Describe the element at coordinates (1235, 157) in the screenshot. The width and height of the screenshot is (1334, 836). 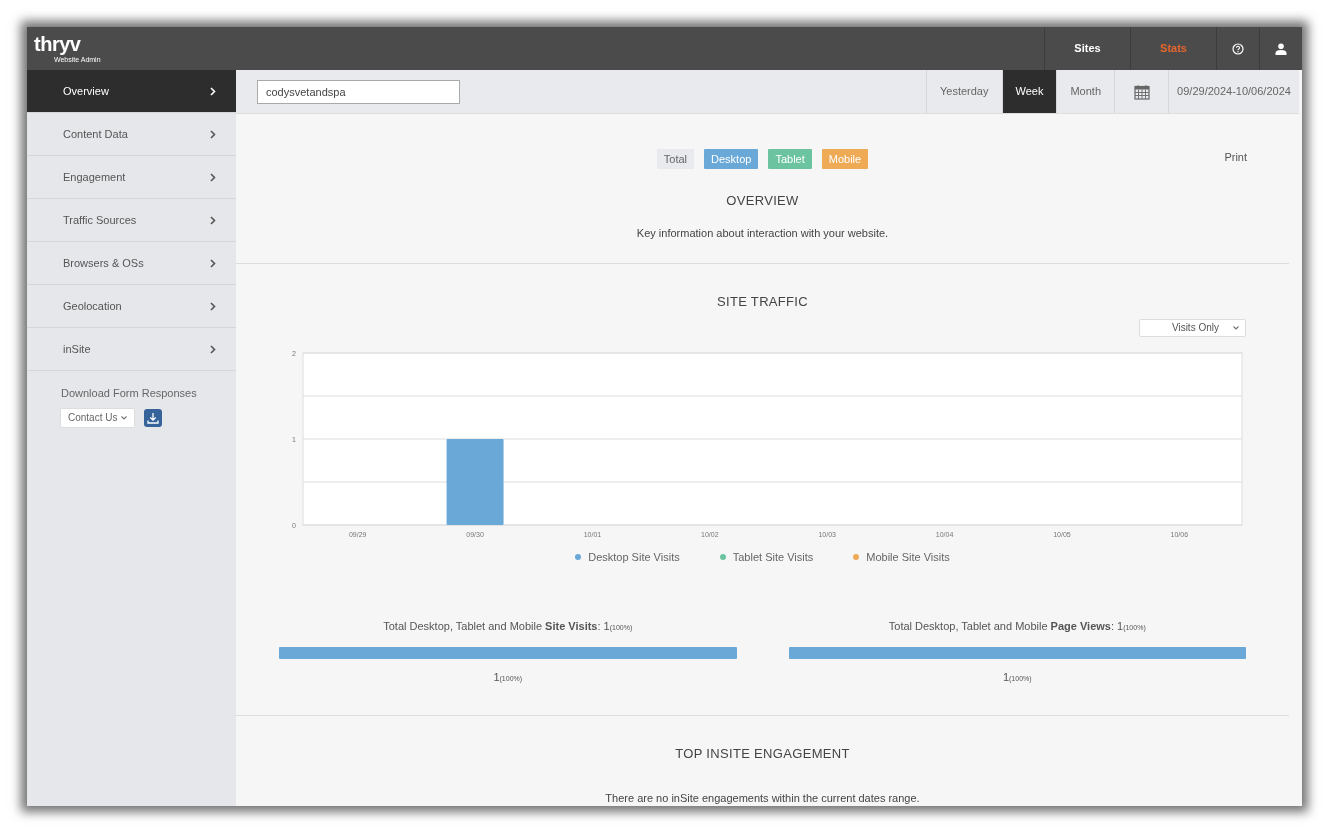
I see `print-link: Print` at that location.